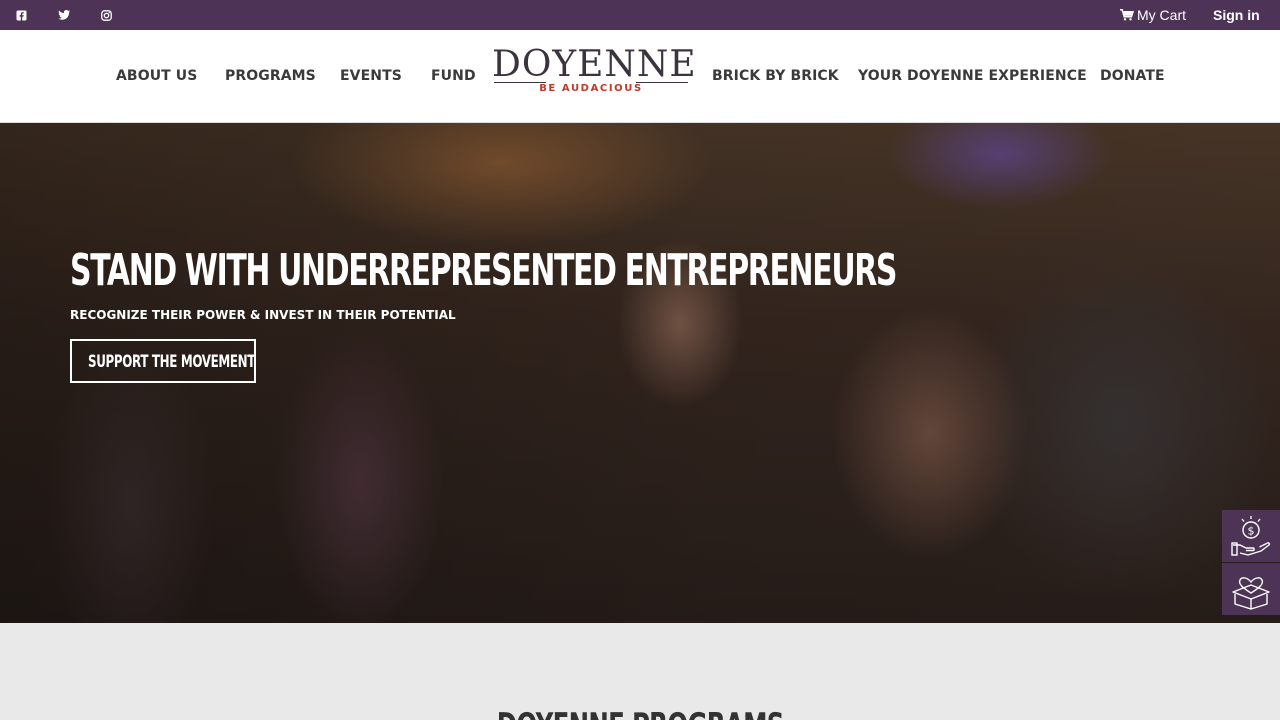 The image size is (1280, 720). What do you see at coordinates (1236, 15) in the screenshot?
I see `sign-in-link: Sign in` at bounding box center [1236, 15].